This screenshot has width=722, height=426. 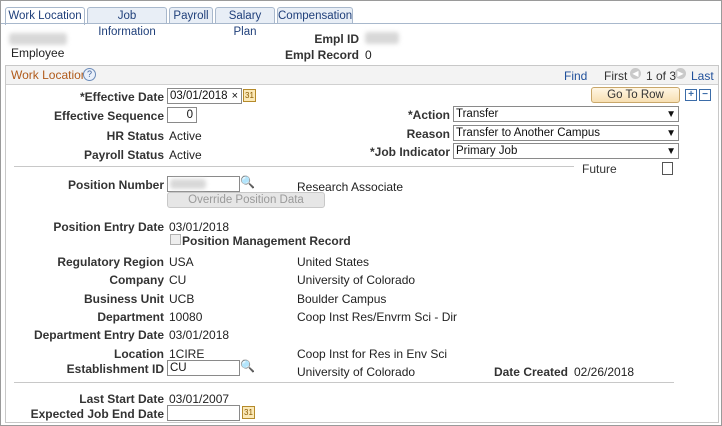 I want to click on effective-date-value: 03/01/2018, so click(x=199, y=96).